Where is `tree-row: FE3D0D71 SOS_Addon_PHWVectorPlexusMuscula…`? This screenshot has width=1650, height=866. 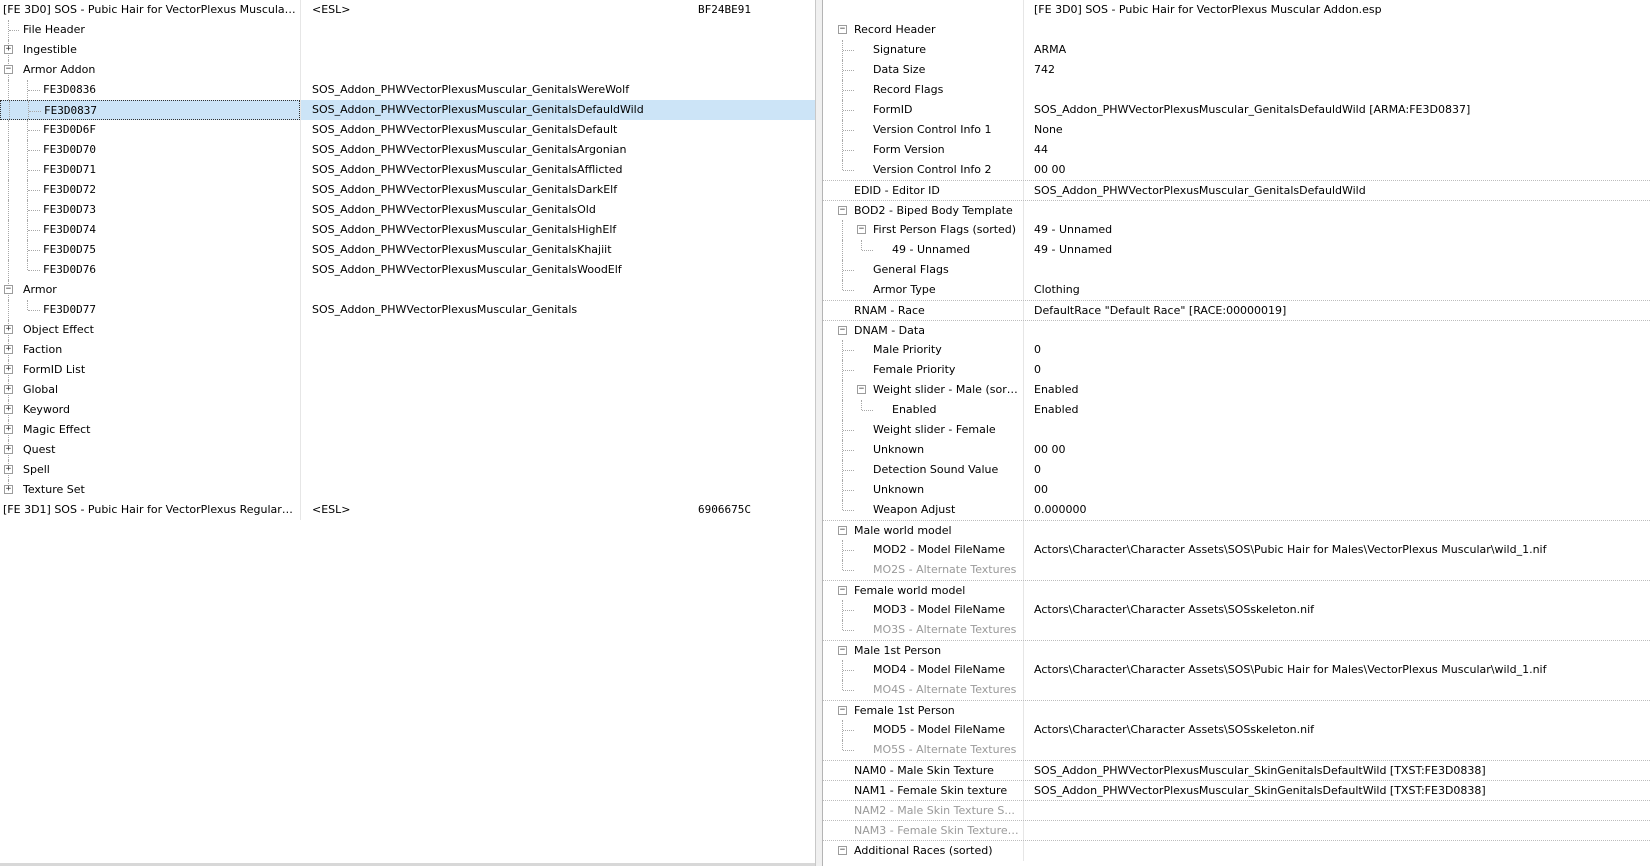
tree-row: FE3D0D71 SOS_Addon_PHWVectorPlexusMuscula… is located at coordinates (407, 170).